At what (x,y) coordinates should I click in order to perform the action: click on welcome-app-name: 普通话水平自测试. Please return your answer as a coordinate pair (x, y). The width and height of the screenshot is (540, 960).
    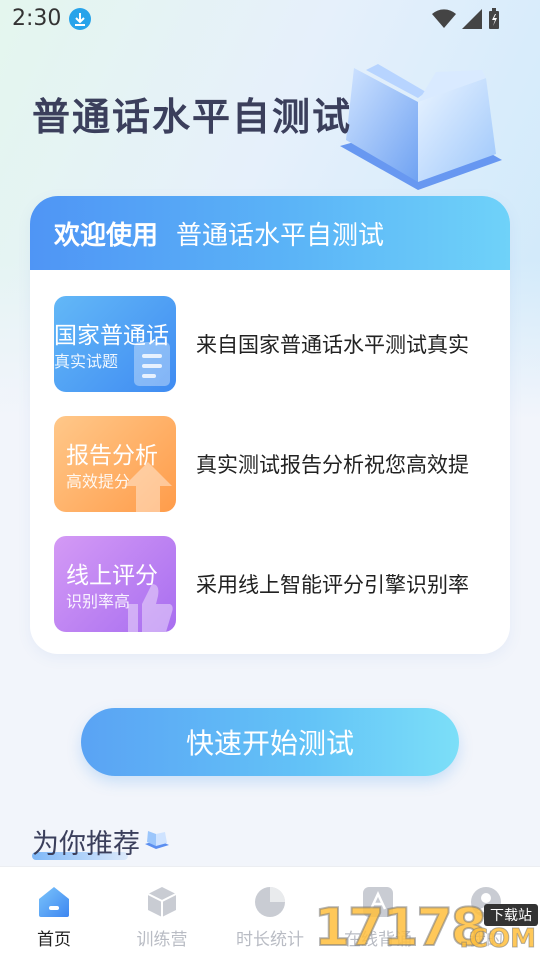
    Looking at the image, I should click on (280, 235).